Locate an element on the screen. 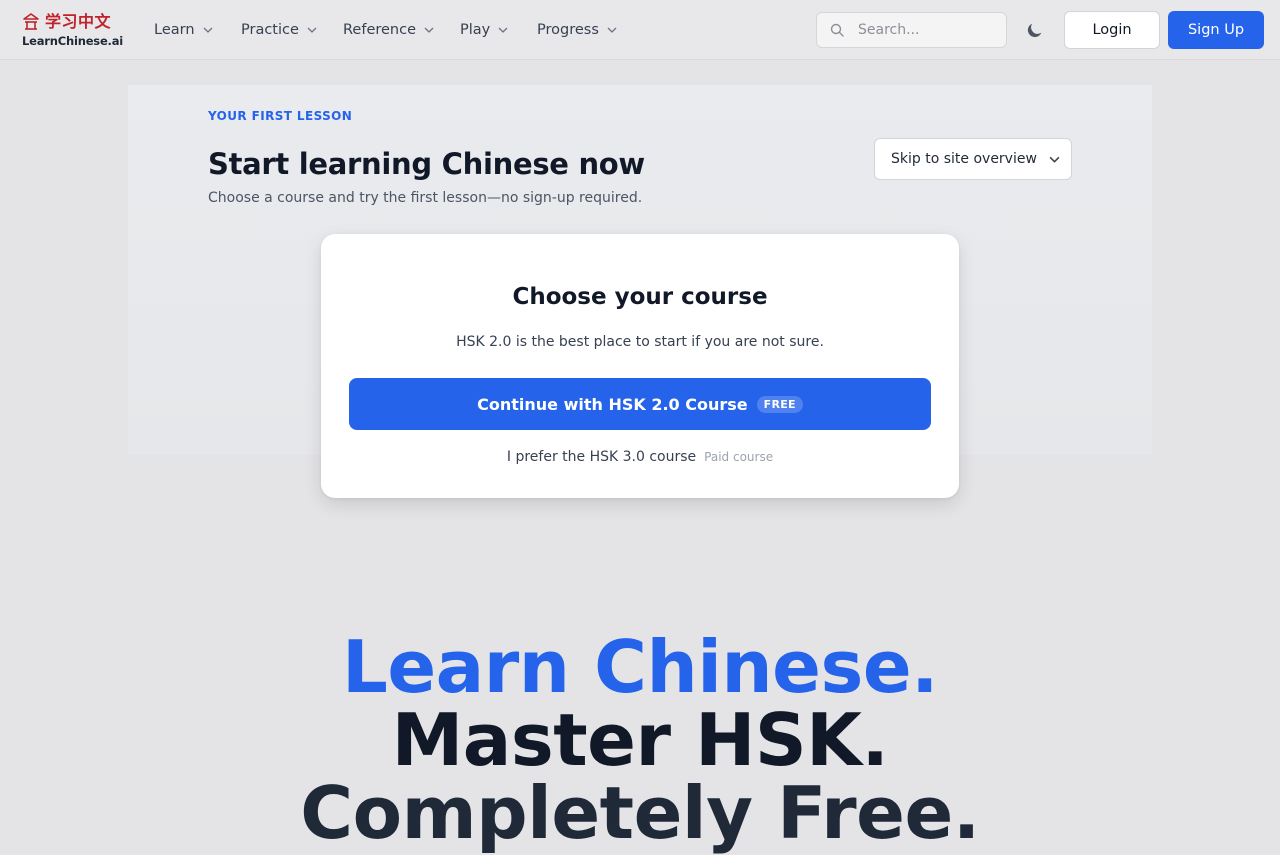  hsk3-course-link: I prefer the HSK 3.0 course is located at coordinates (601, 457).